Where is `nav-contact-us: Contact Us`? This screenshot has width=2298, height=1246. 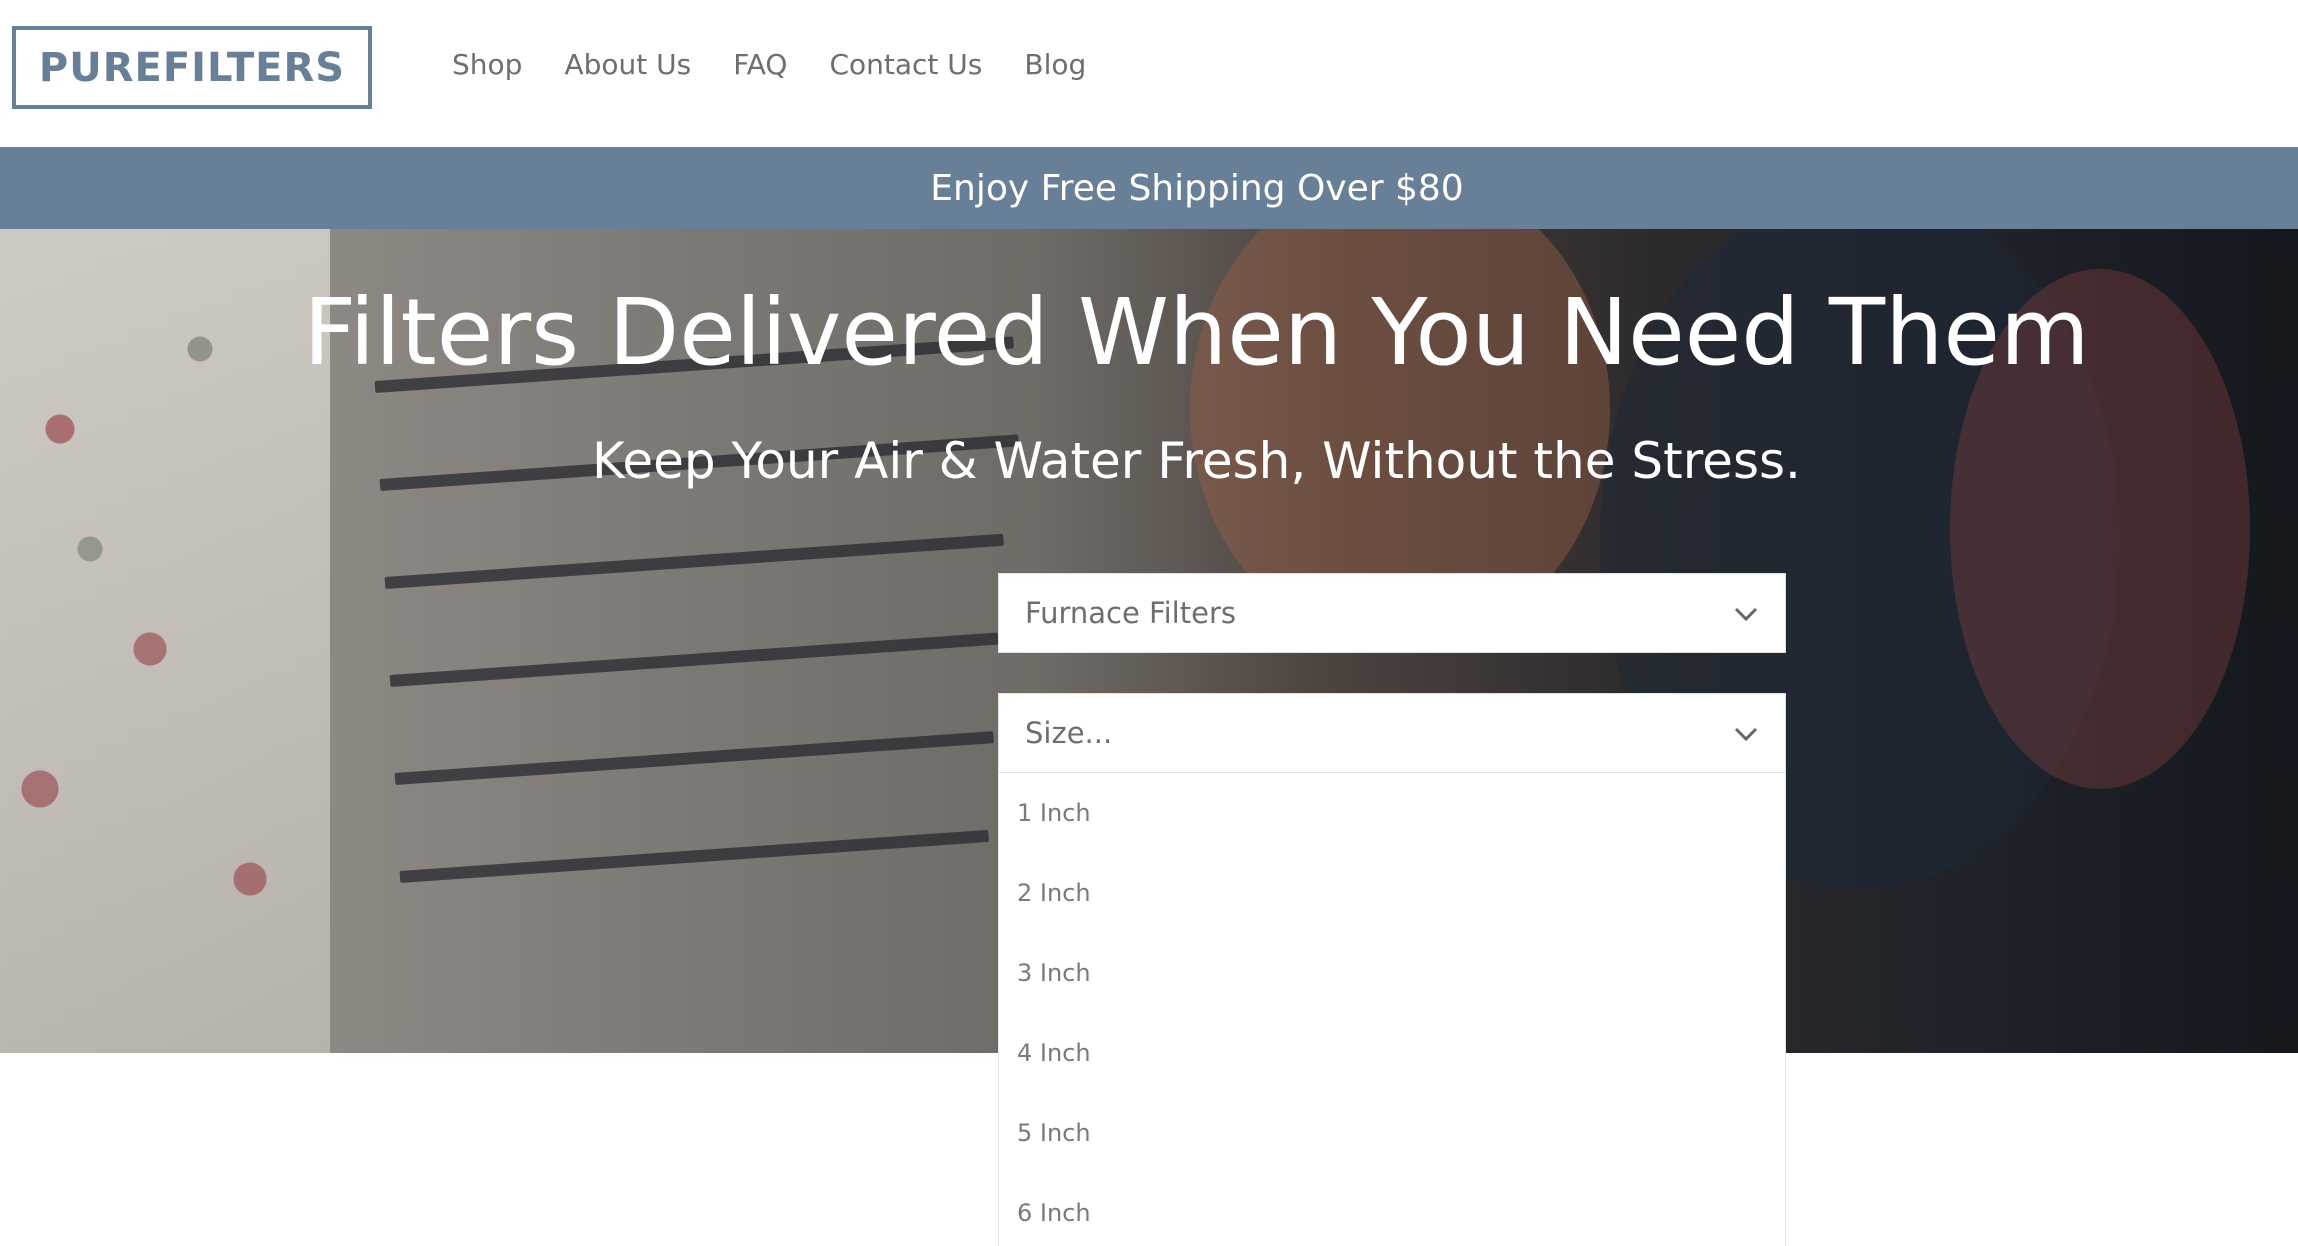 nav-contact-us: Contact Us is located at coordinates (905, 64).